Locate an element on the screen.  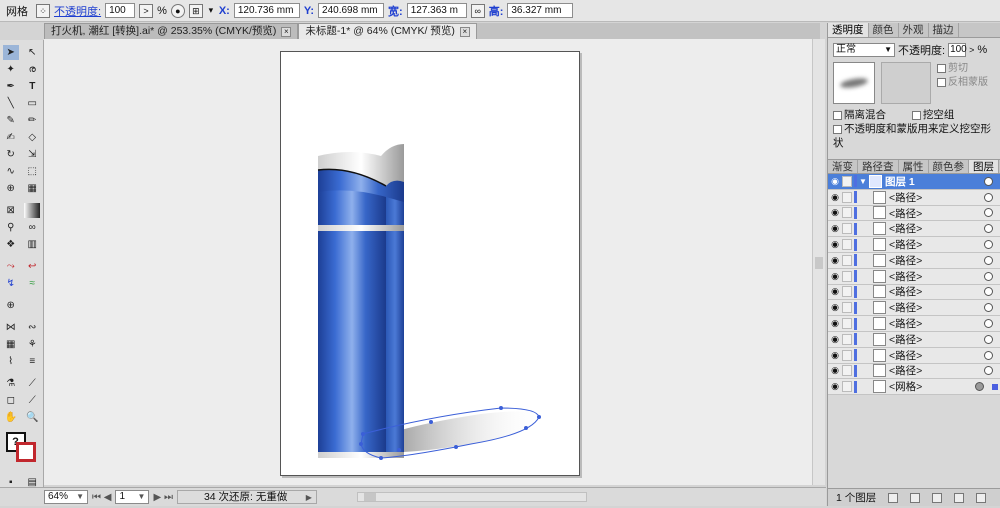
x-input: 120.736 mm is located at coordinates (266, 10).